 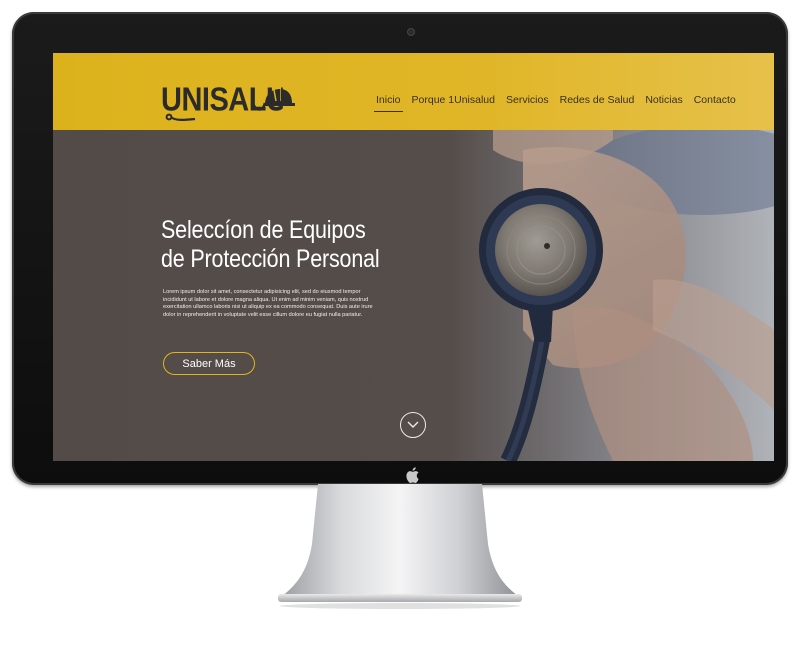 What do you see at coordinates (527, 100) in the screenshot?
I see `nav-item-servicios: Servicios` at bounding box center [527, 100].